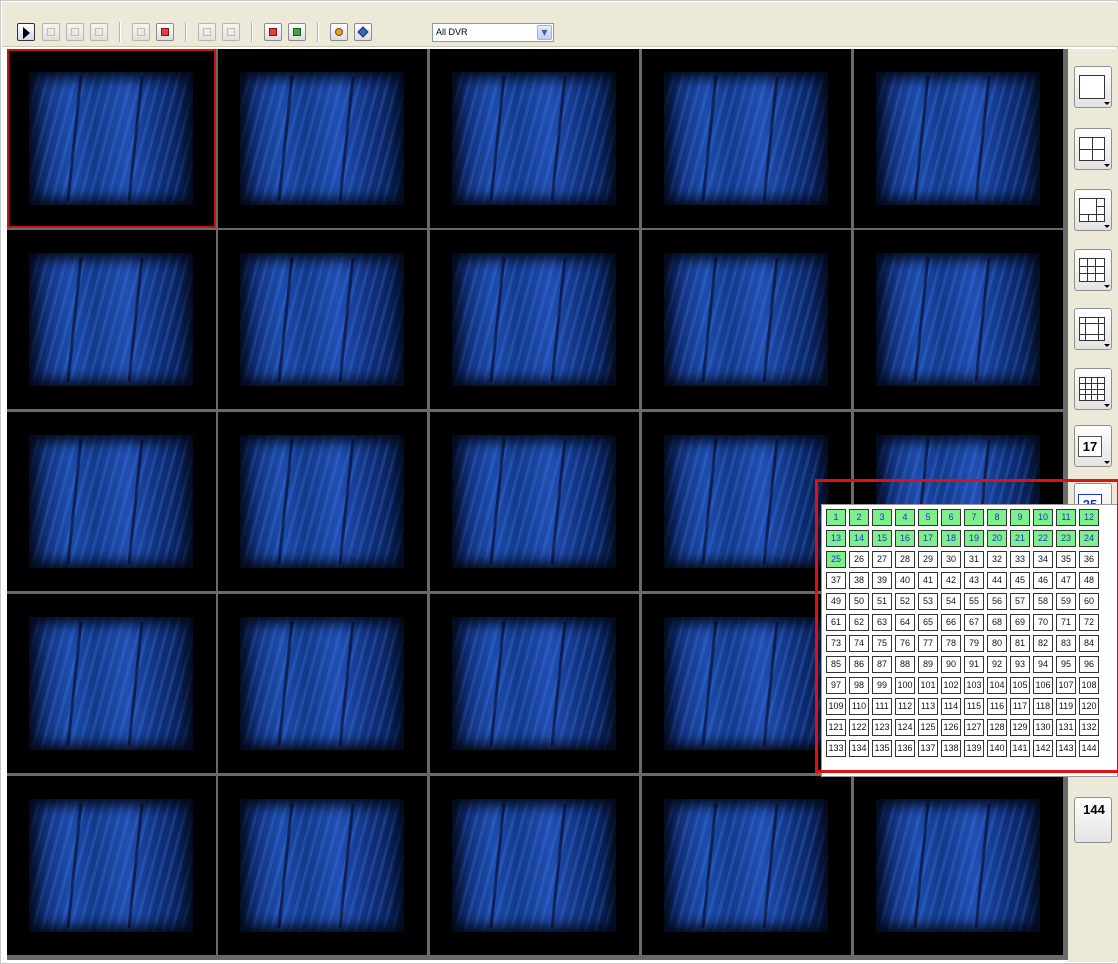 This screenshot has height=964, width=1118. I want to click on channel-button: 88, so click(905, 664).